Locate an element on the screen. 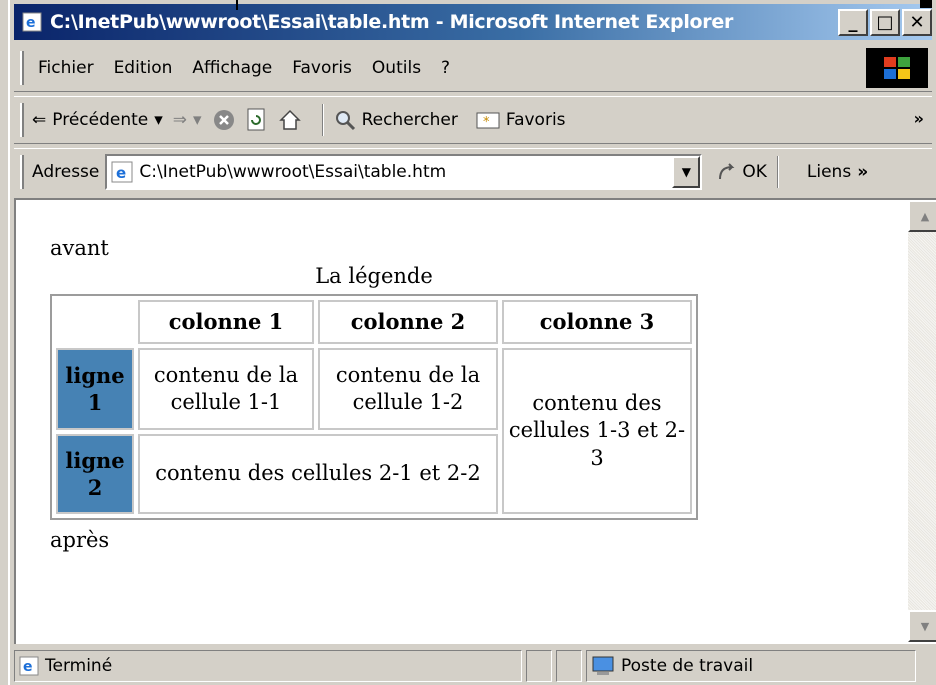  address-label: Adresse is located at coordinates (66, 171).